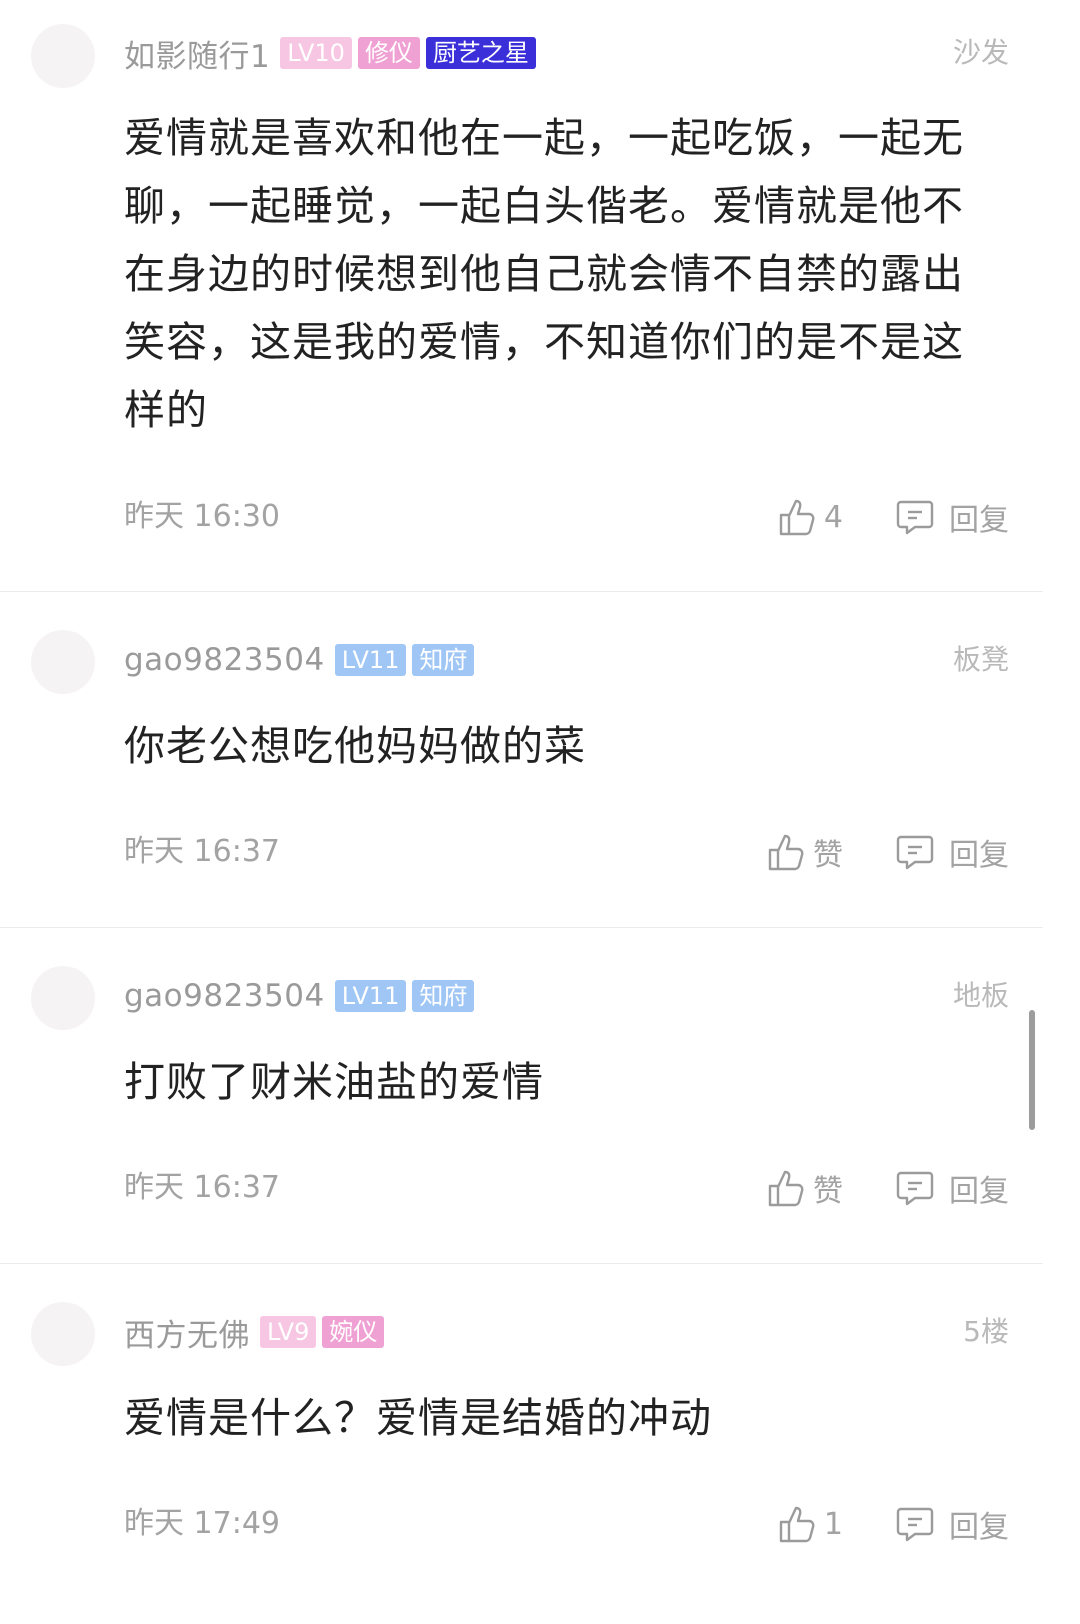  I want to click on floor-label: 地板, so click(980, 995).